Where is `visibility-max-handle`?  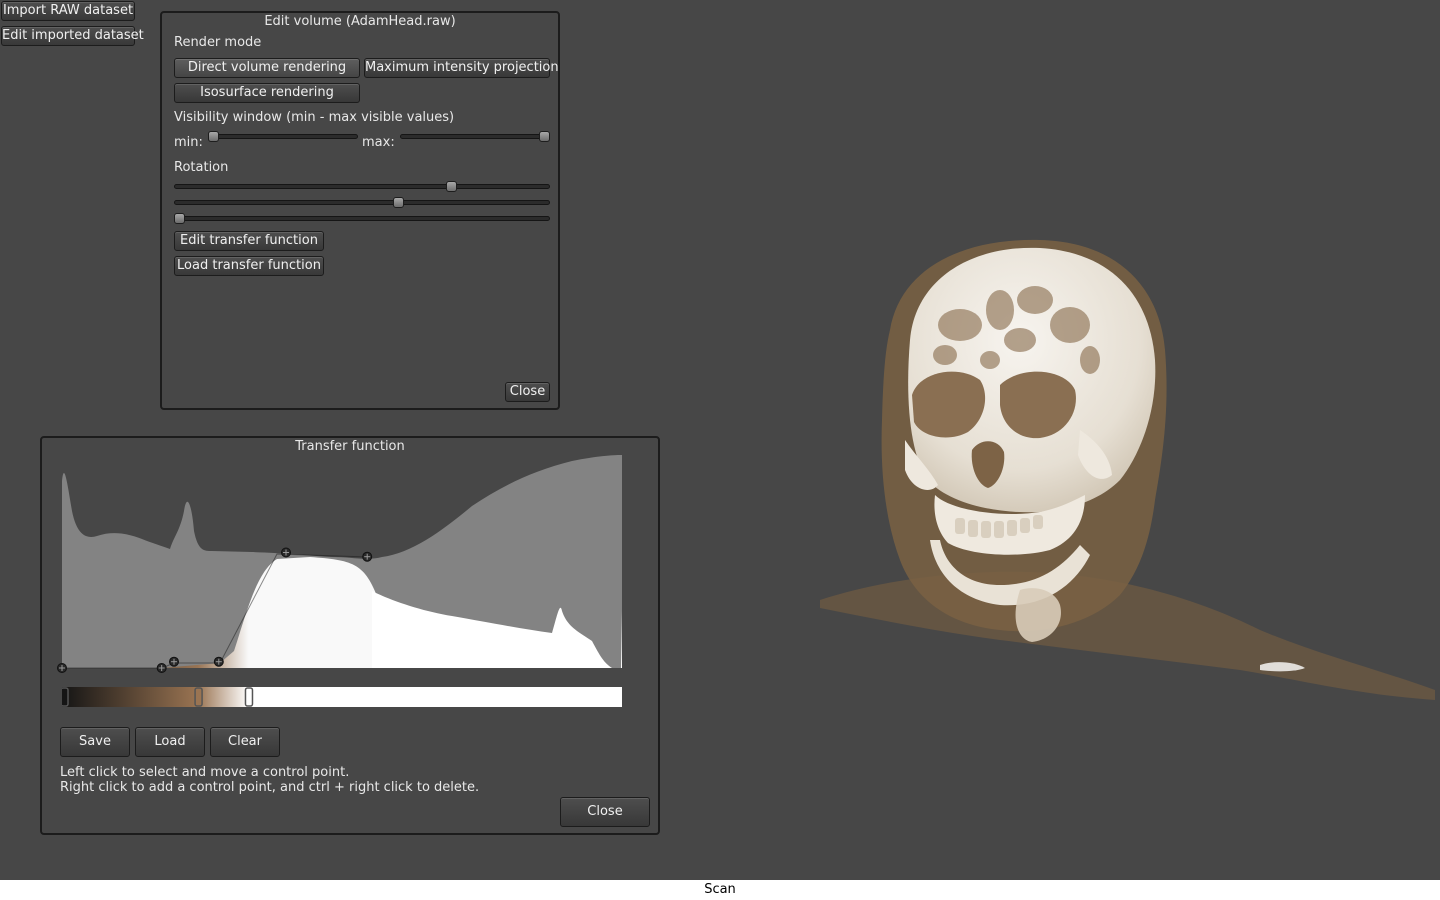
visibility-max-handle is located at coordinates (544, 136).